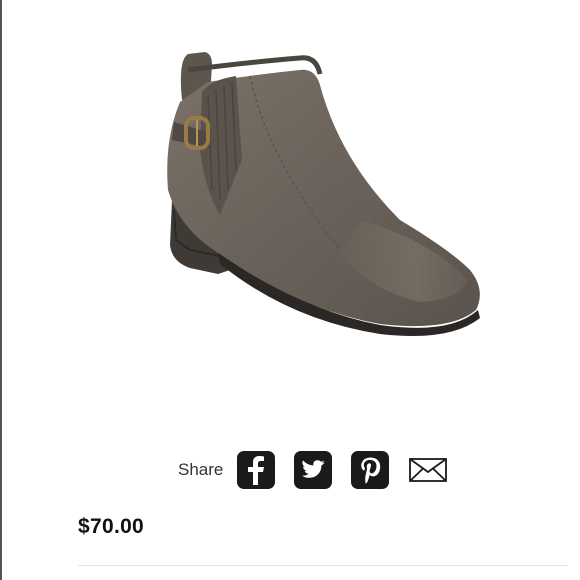 The image size is (580, 580). I want to click on email-share-button, so click(428, 470).